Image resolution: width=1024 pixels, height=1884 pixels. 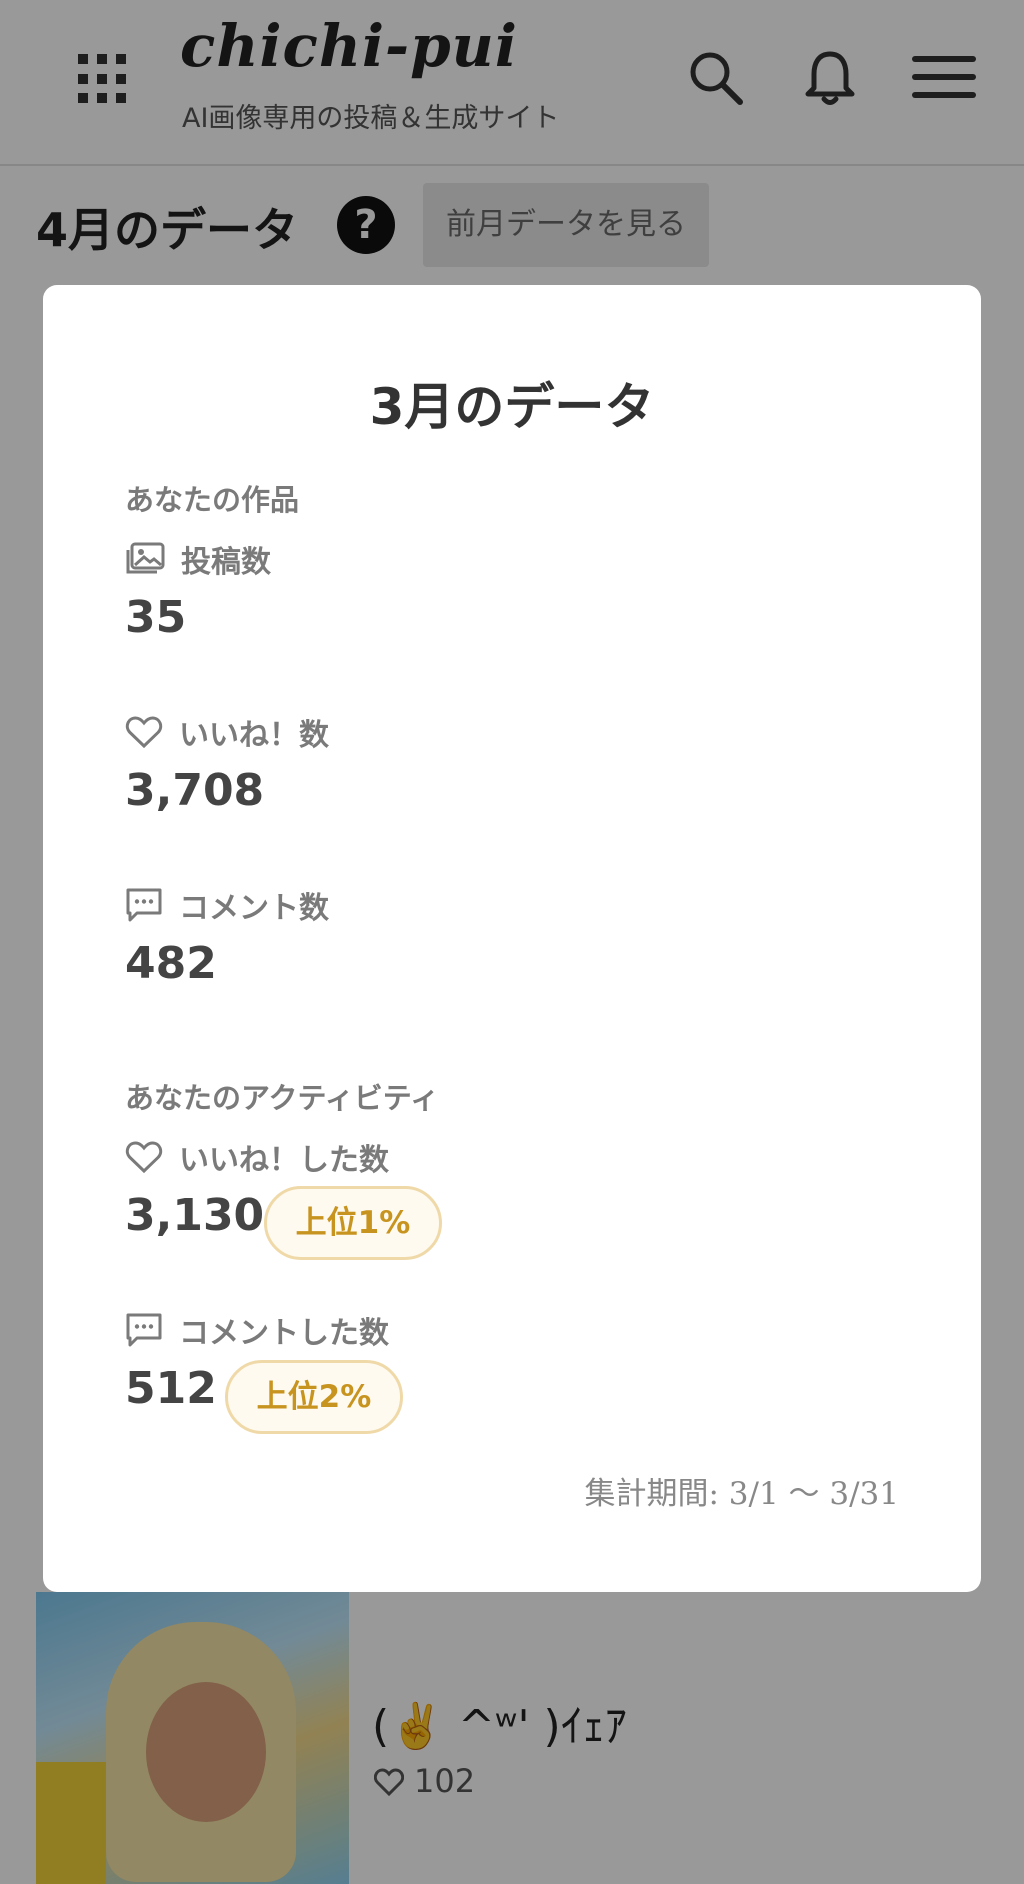 I want to click on likes-value: 3,708, so click(x=195, y=790).